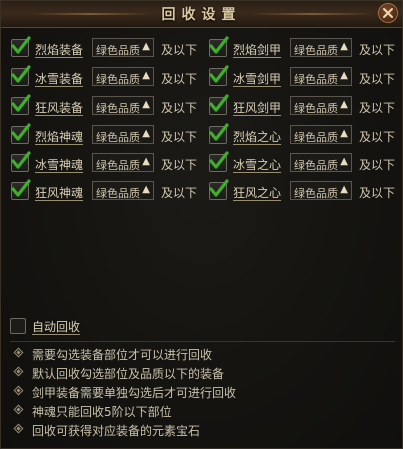 This screenshot has height=449, width=403. I want to click on title-bar: 回收设置, so click(201, 14).